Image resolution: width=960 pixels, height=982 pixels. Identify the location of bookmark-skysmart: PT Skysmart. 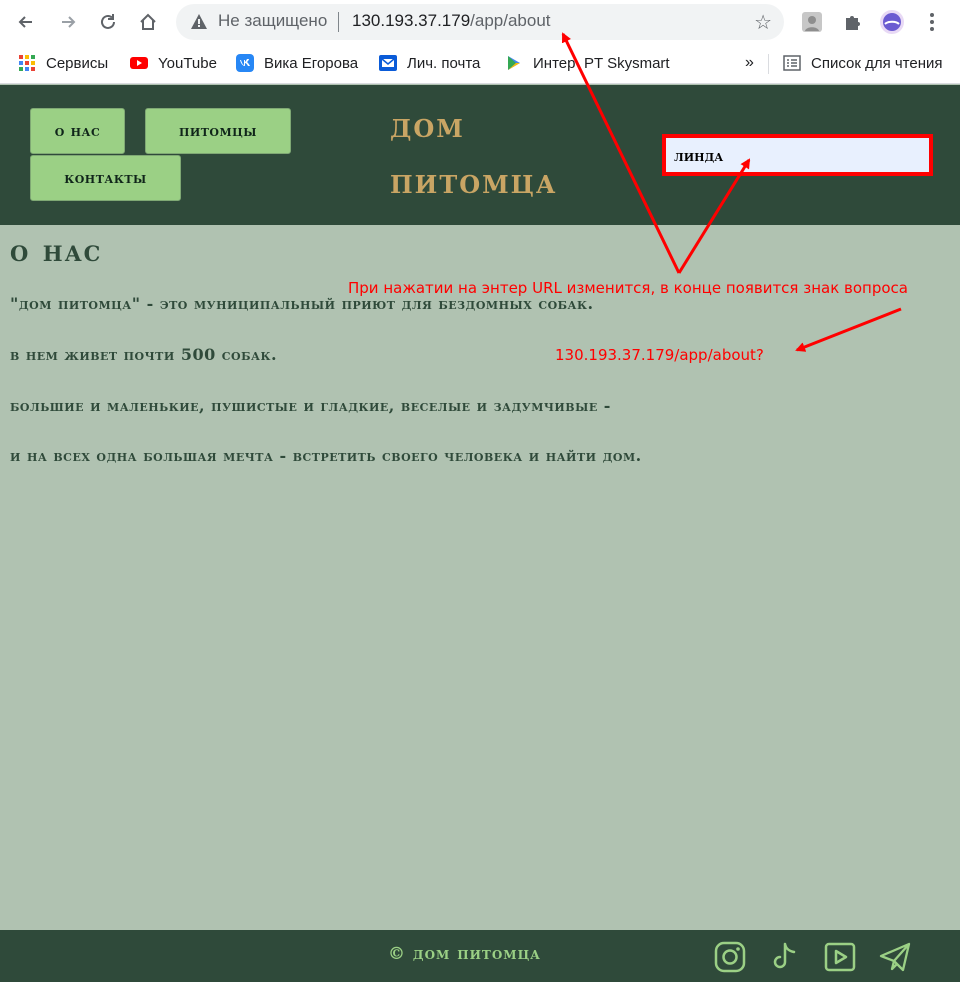
(627, 63).